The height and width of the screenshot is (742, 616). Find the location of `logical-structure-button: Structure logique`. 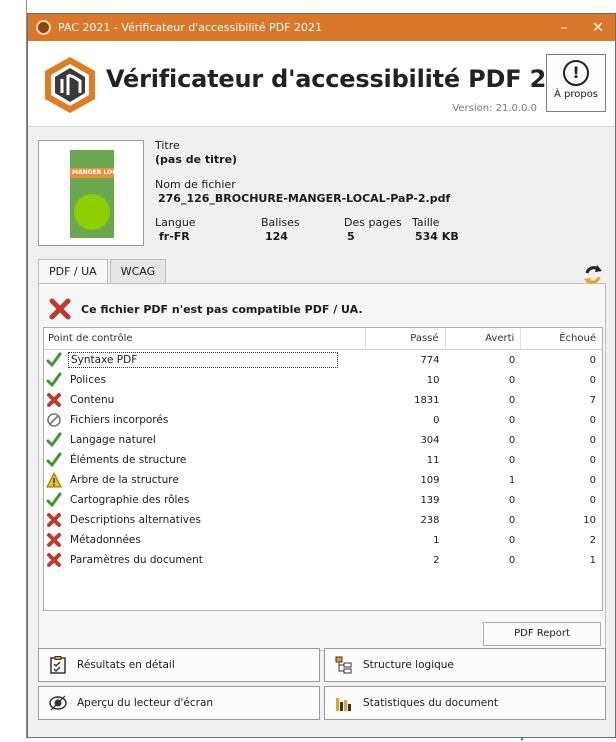

logical-structure-button: Structure logique is located at coordinates (465, 665).